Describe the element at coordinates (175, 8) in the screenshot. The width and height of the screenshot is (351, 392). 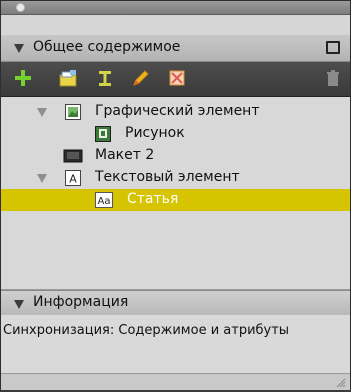
I see `window-titlebar` at that location.